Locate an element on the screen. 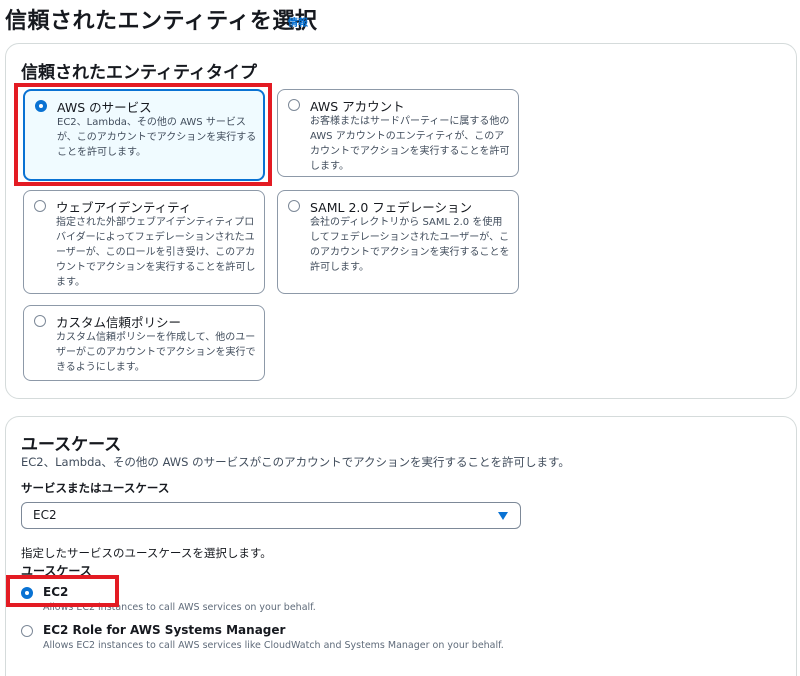 This screenshot has width=800, height=676. tile-web-identity-title: ウェブアイデンティティ is located at coordinates (124, 207).